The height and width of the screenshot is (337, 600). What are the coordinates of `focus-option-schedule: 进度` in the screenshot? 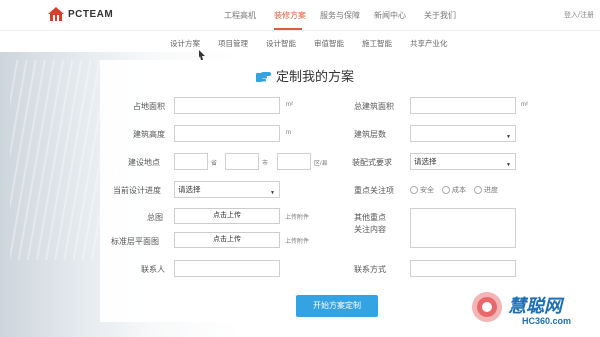 It's located at (486, 190).